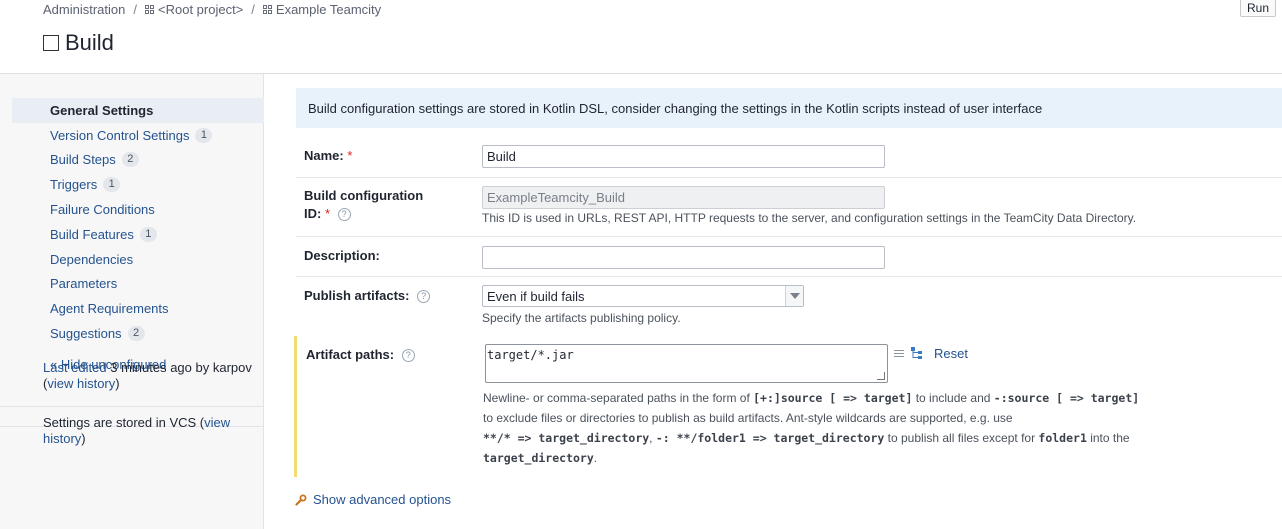  I want to click on run-button: Run, so click(1258, 8).